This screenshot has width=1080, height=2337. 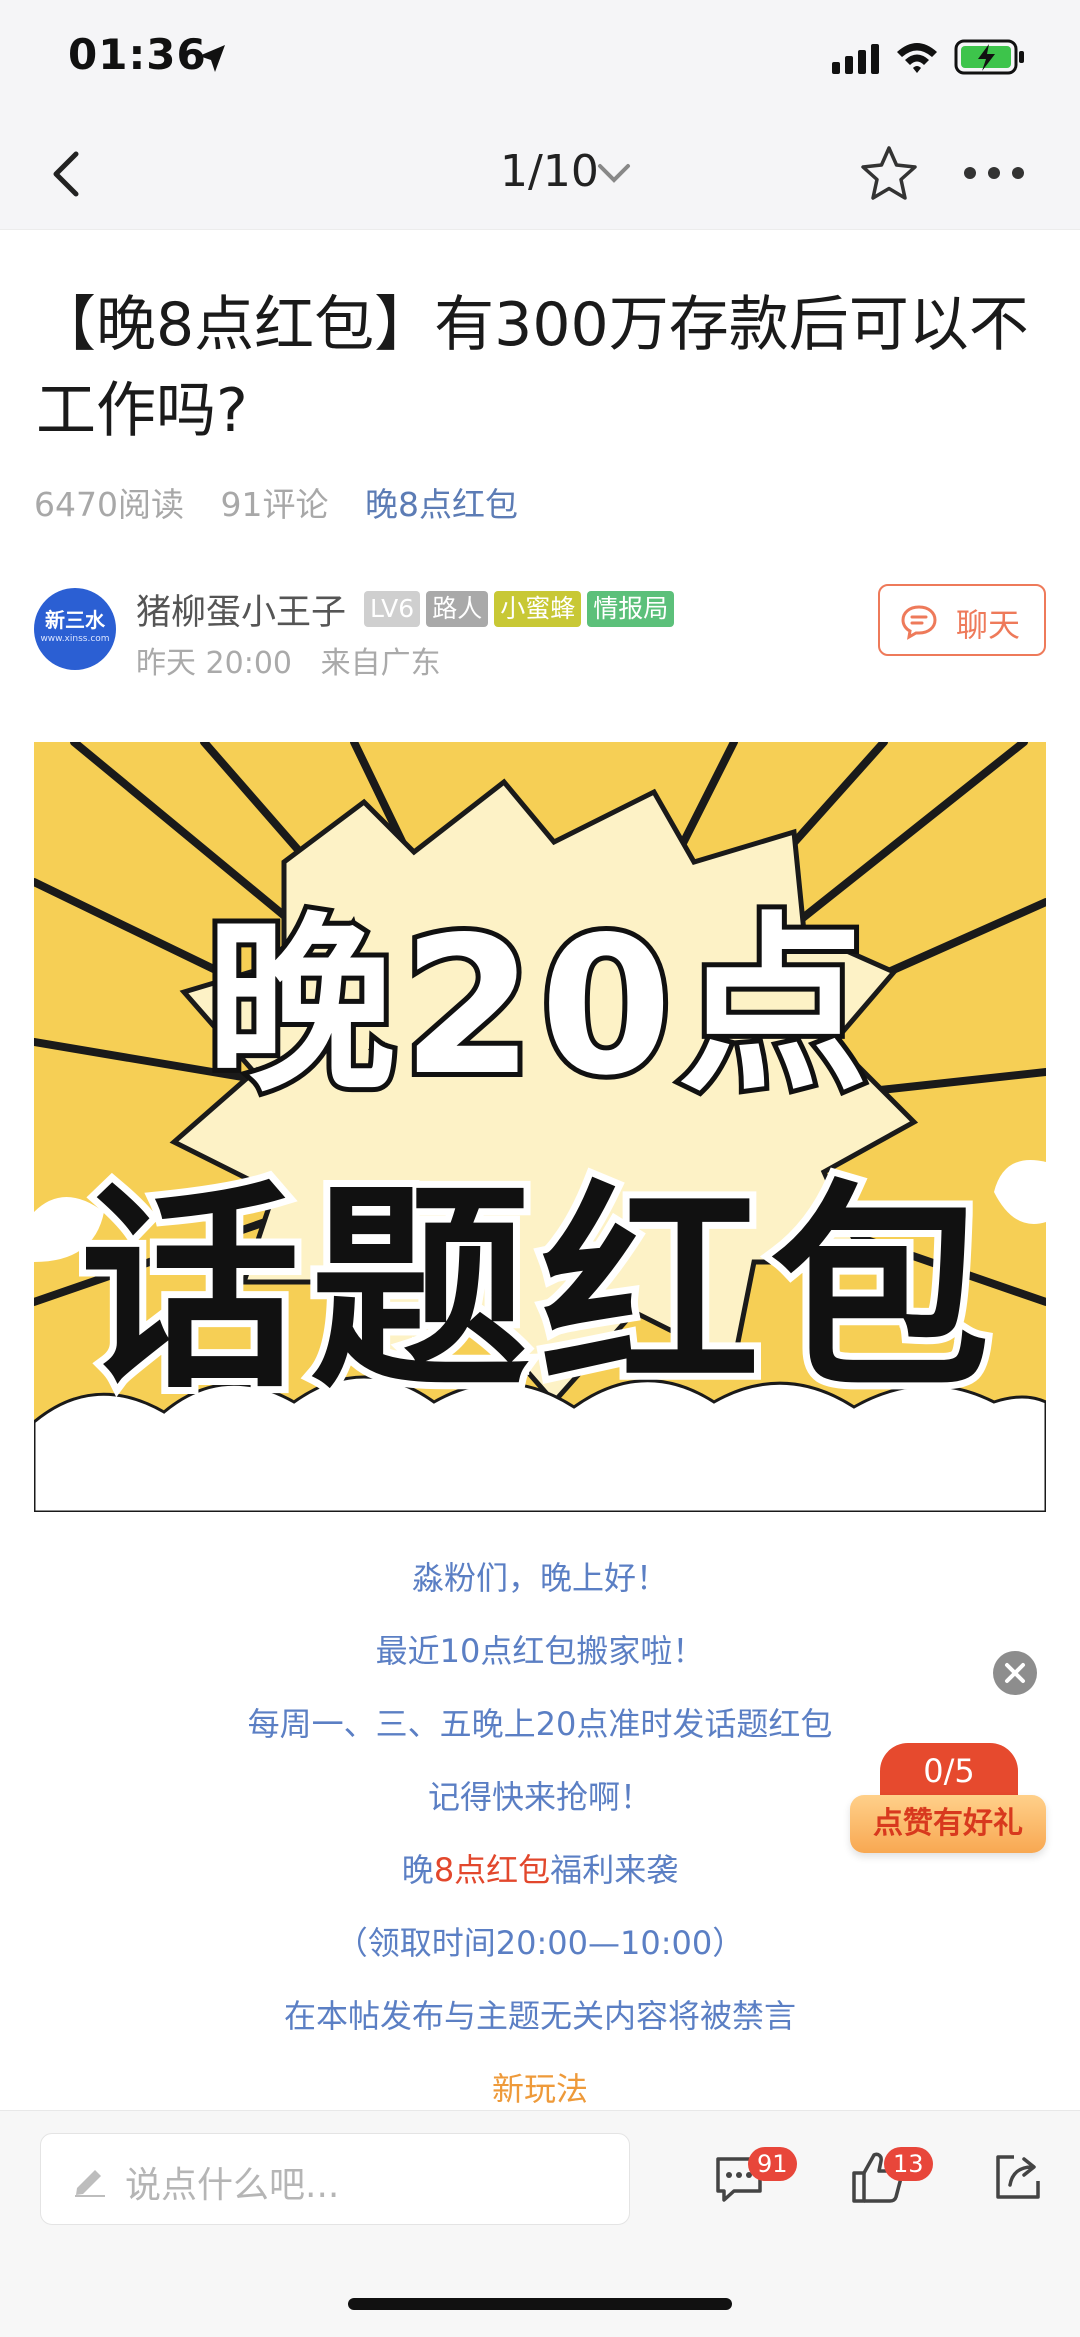 I want to click on chevron-down-icon, so click(x=614, y=174).